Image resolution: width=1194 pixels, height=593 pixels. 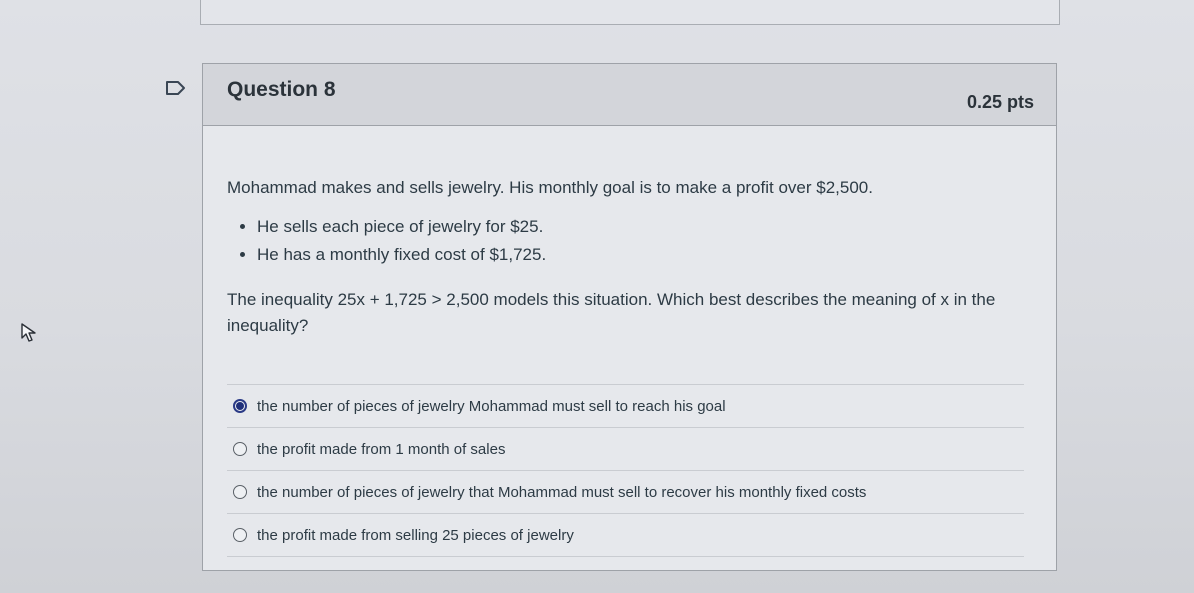 I want to click on flag-question-icon, so click(x=176, y=88).